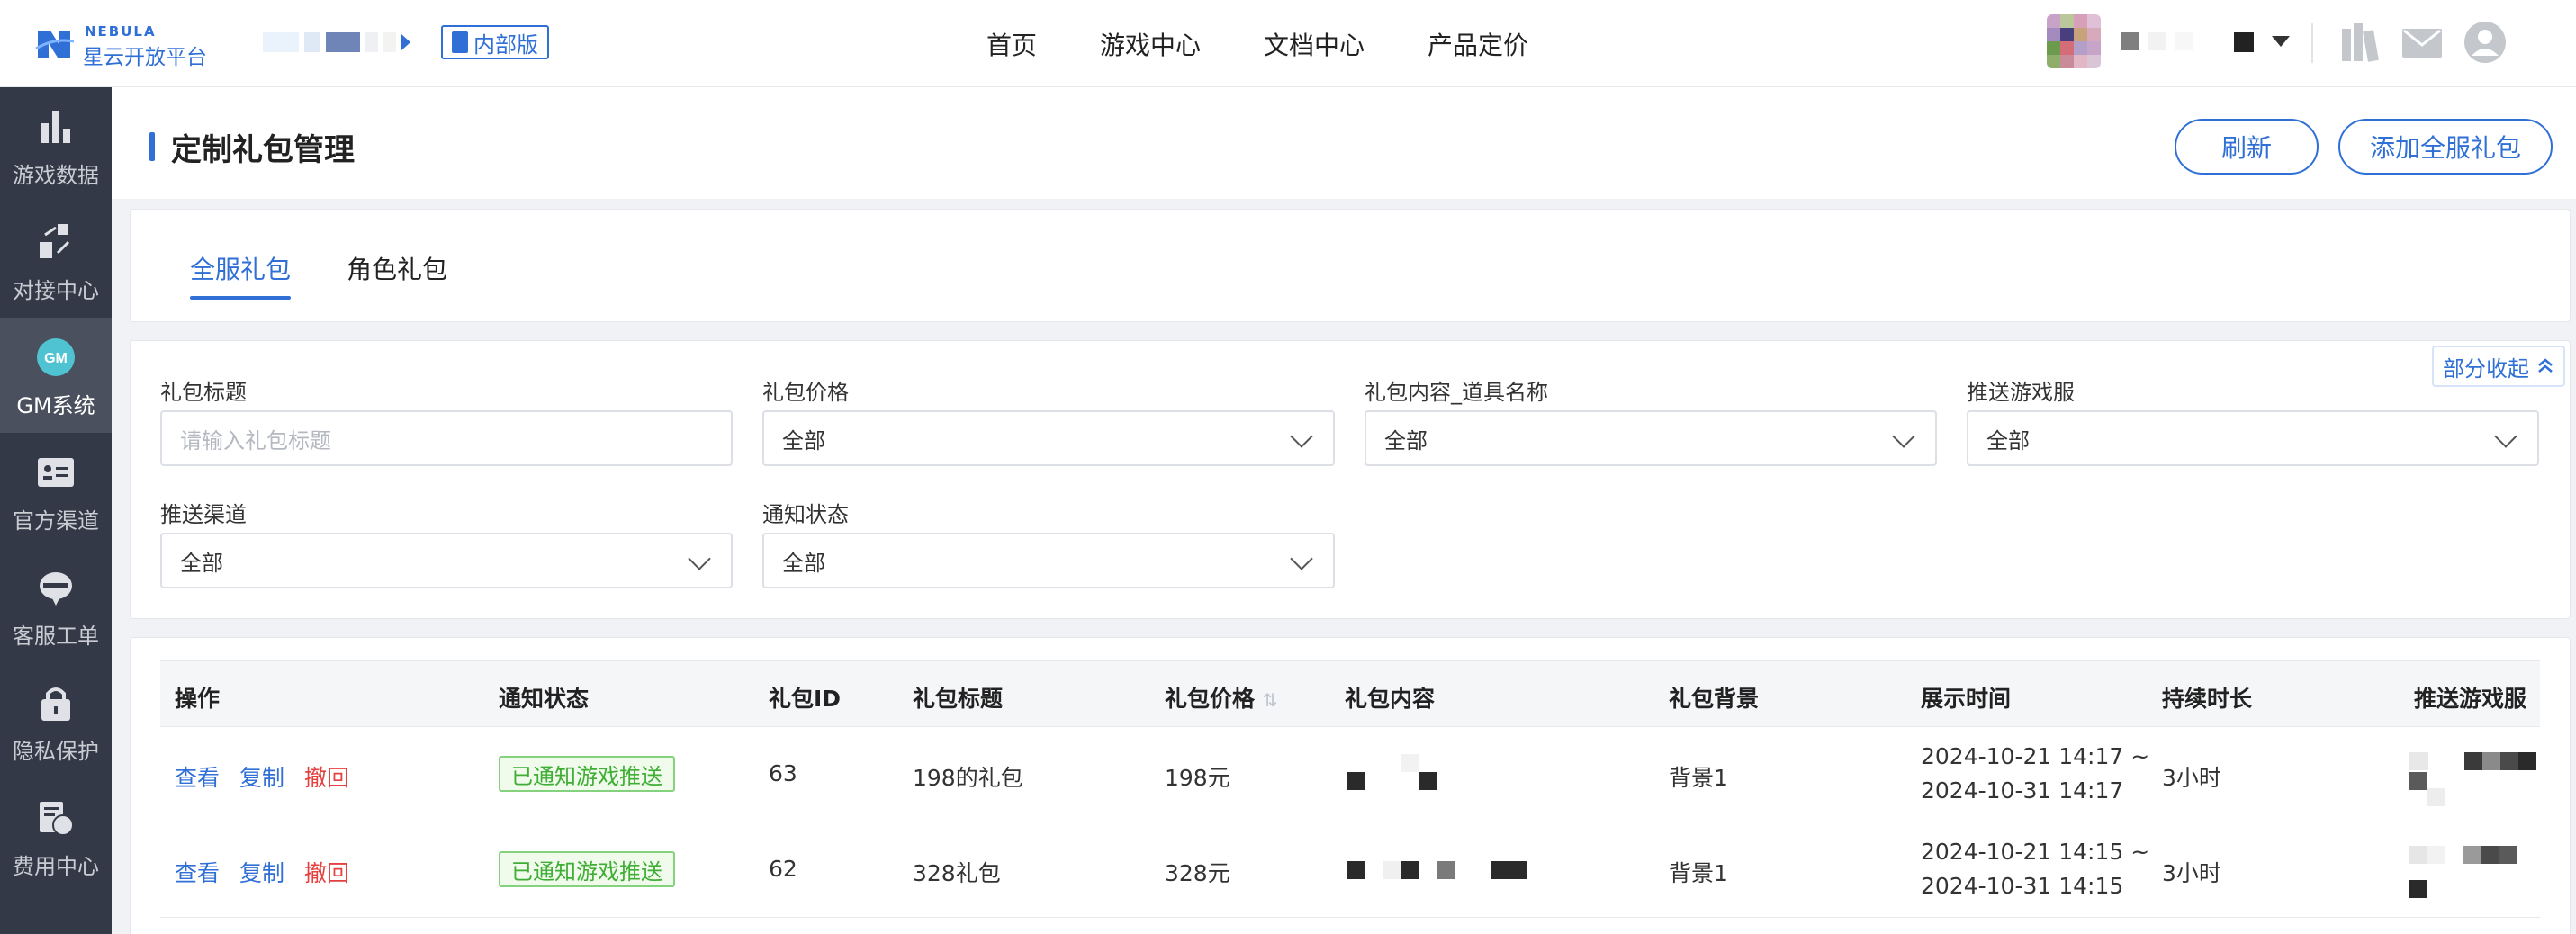  What do you see at coordinates (805, 699) in the screenshot?
I see `col-gift-id: 礼包ID` at bounding box center [805, 699].